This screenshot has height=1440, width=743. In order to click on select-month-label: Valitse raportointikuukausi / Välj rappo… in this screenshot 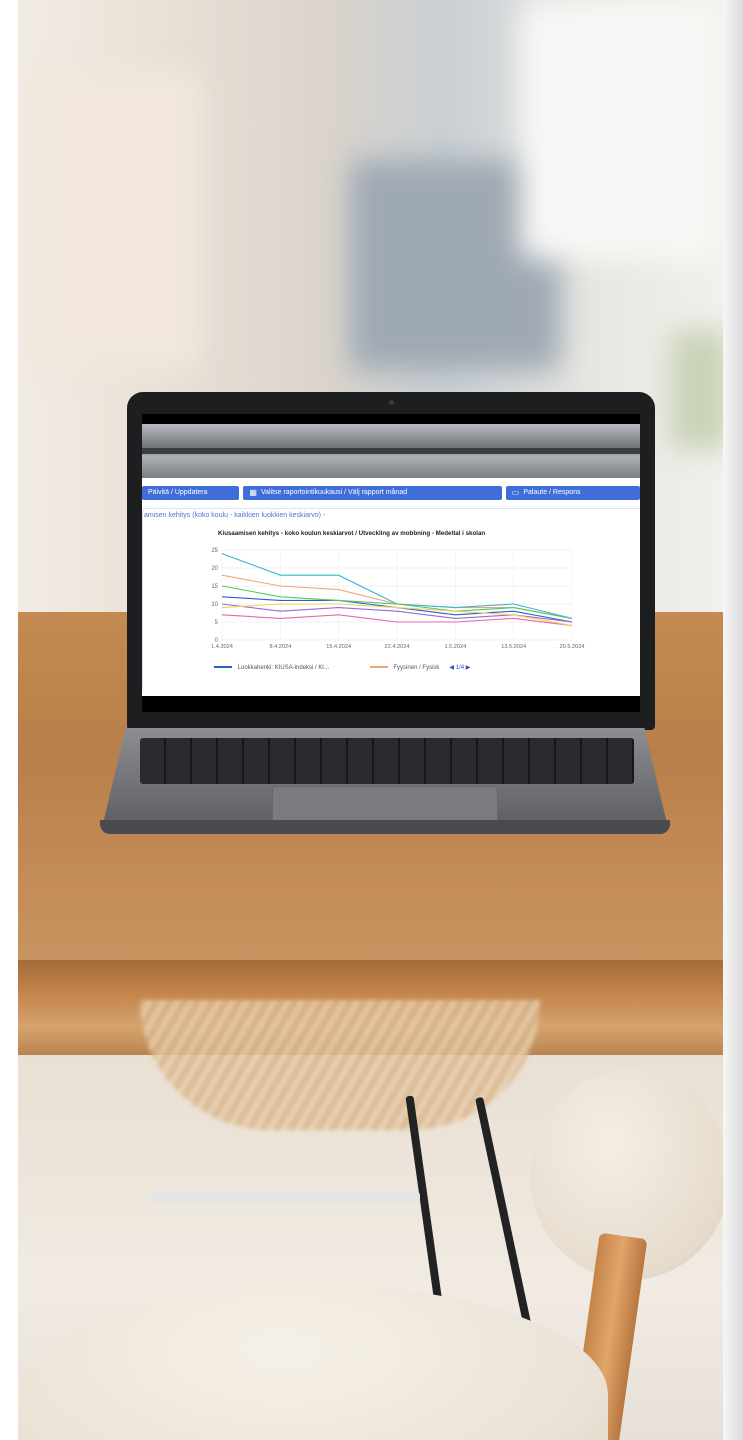, I will do `click(334, 492)`.